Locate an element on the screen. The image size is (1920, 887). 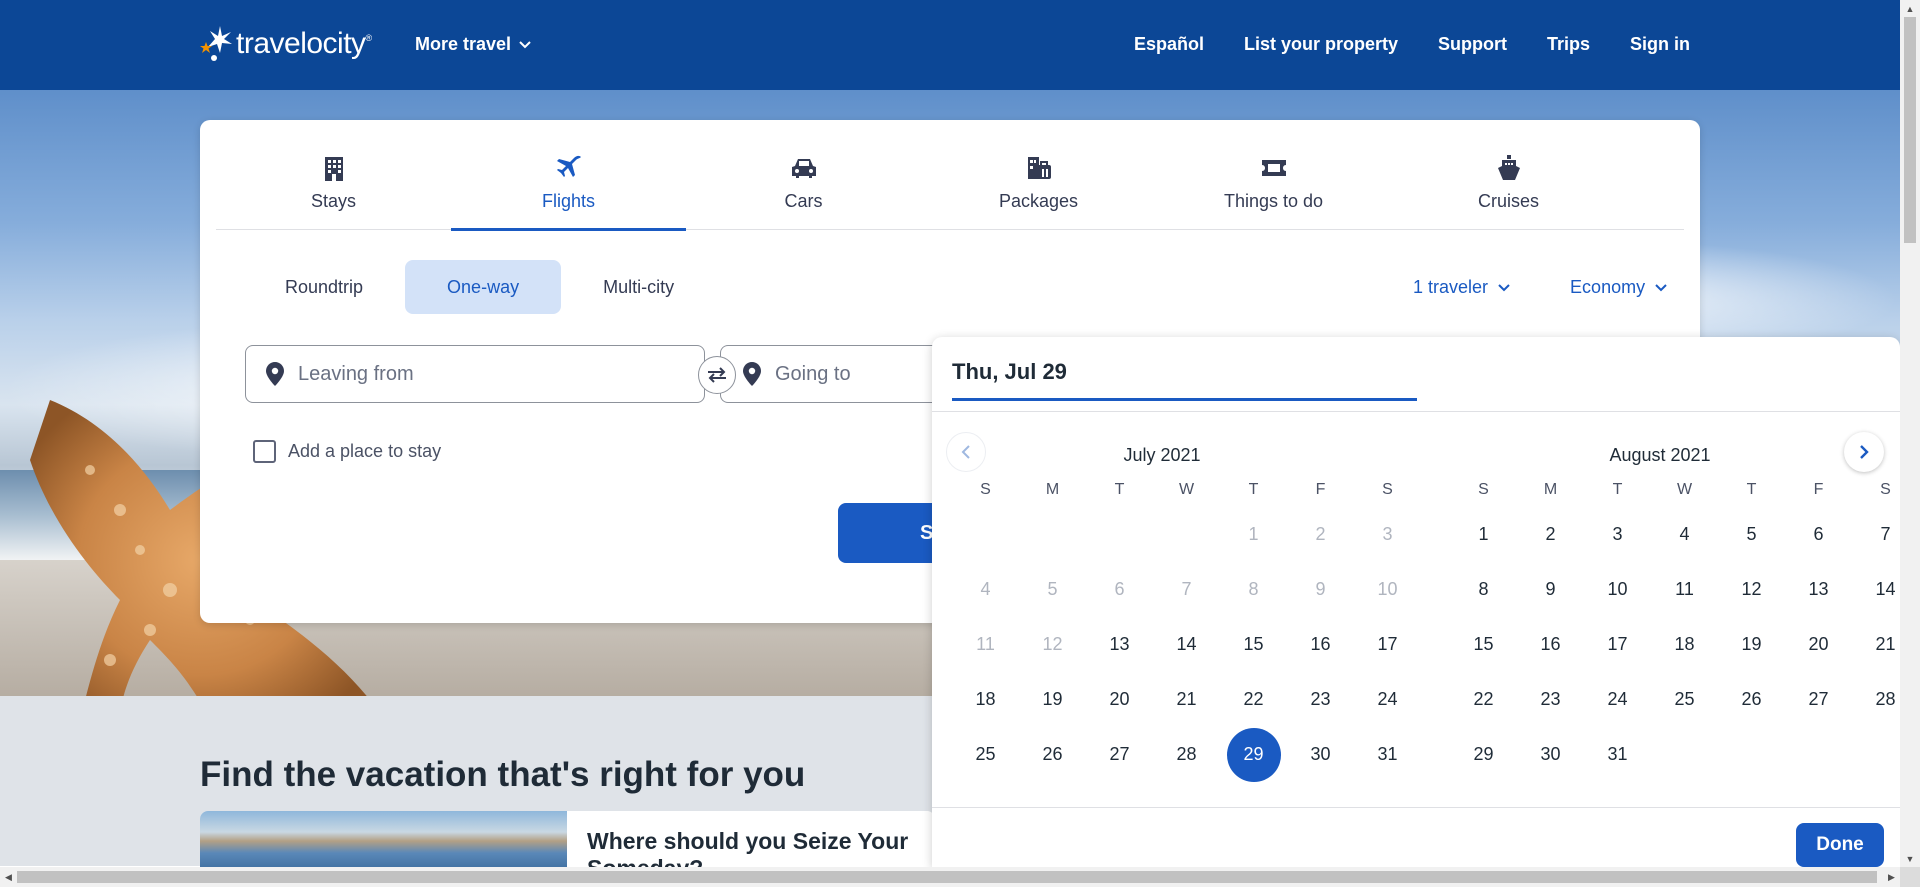
tab-flights: Flights is located at coordinates (568, 175).